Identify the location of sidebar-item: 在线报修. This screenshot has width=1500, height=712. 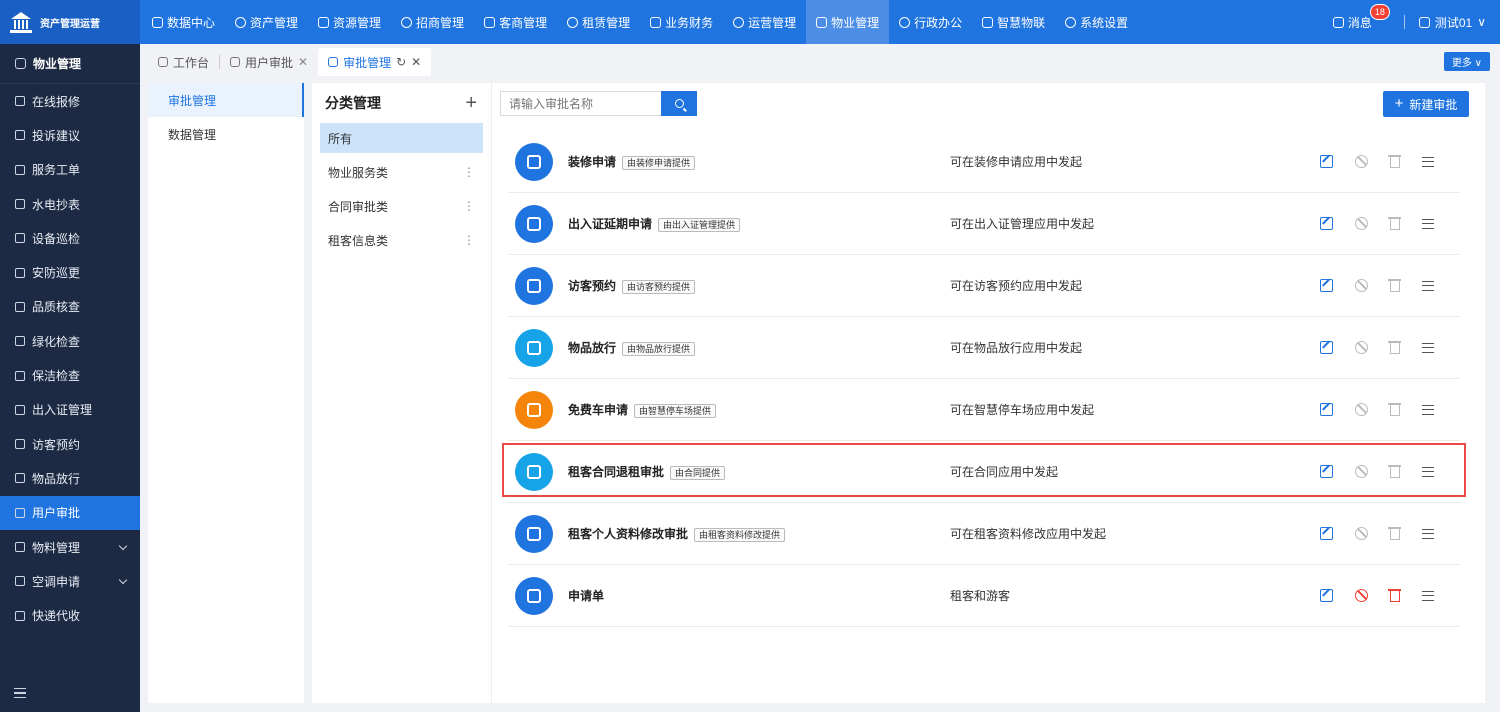
(70, 101).